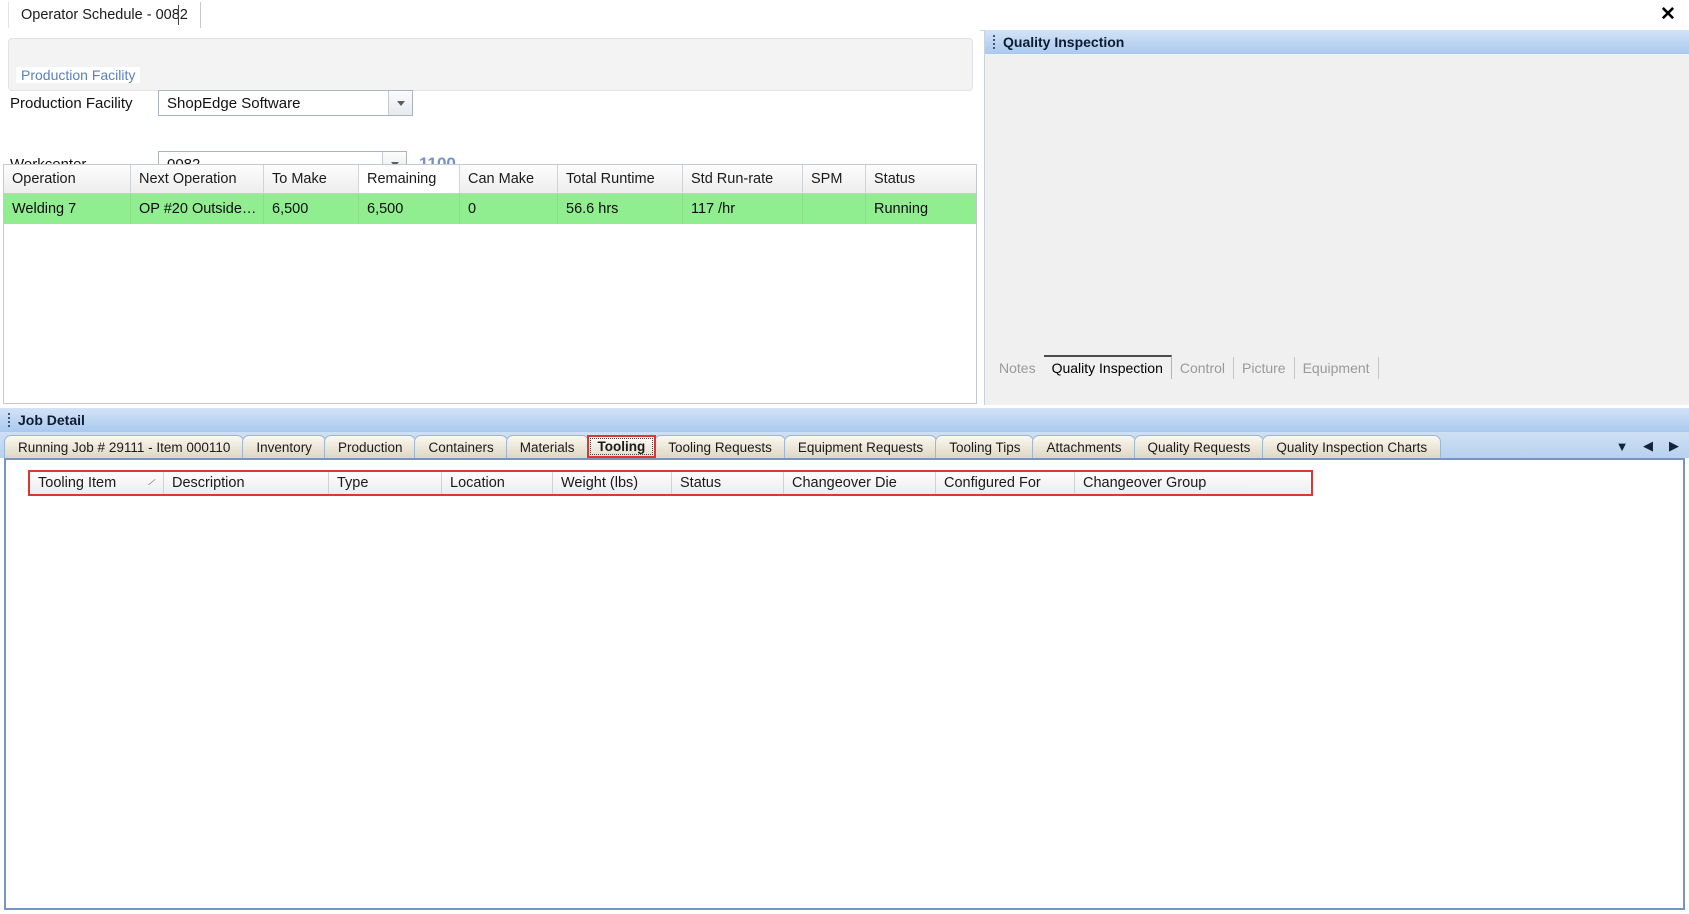  Describe the element at coordinates (834, 179) in the screenshot. I see `column-header-spm: SPM` at that location.